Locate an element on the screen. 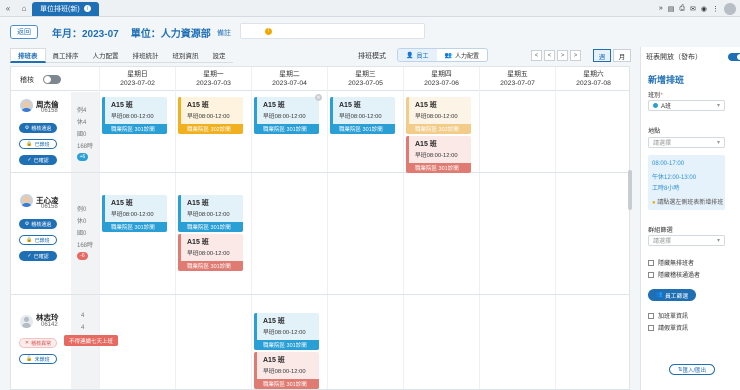  shift-name: A15 班 is located at coordinates (198, 105).